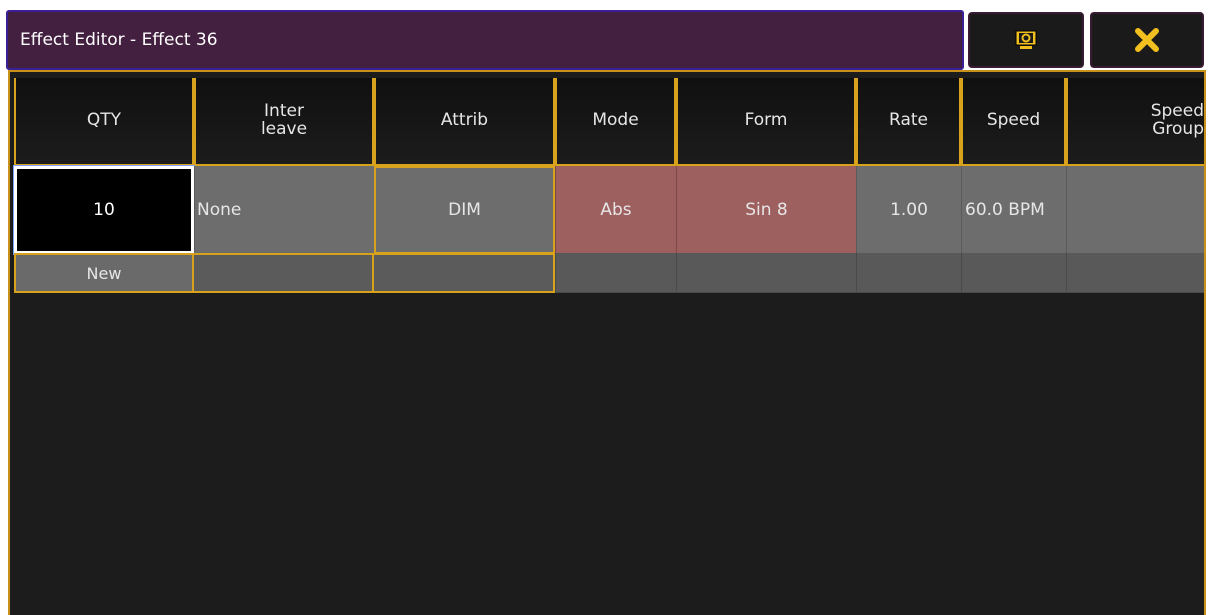  Describe the element at coordinates (104, 273) in the screenshot. I see `new-row-button: New` at that location.